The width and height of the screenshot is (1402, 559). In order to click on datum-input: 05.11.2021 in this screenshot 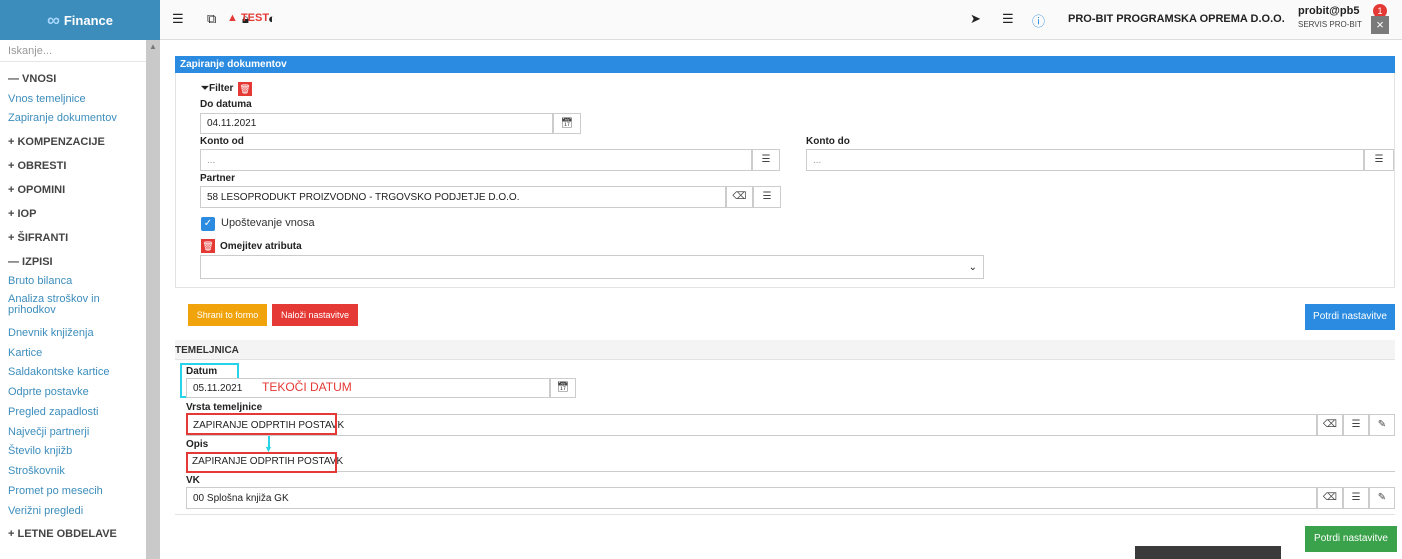, I will do `click(368, 388)`.